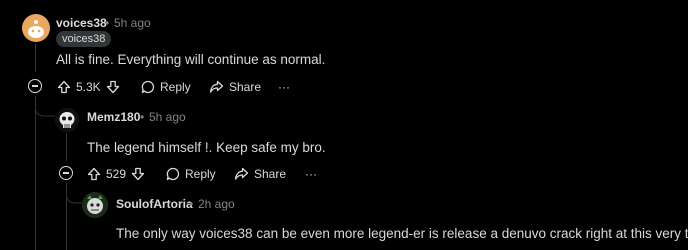 The width and height of the screenshot is (688, 250). I want to click on vote-count: 5.3K, so click(88, 87).